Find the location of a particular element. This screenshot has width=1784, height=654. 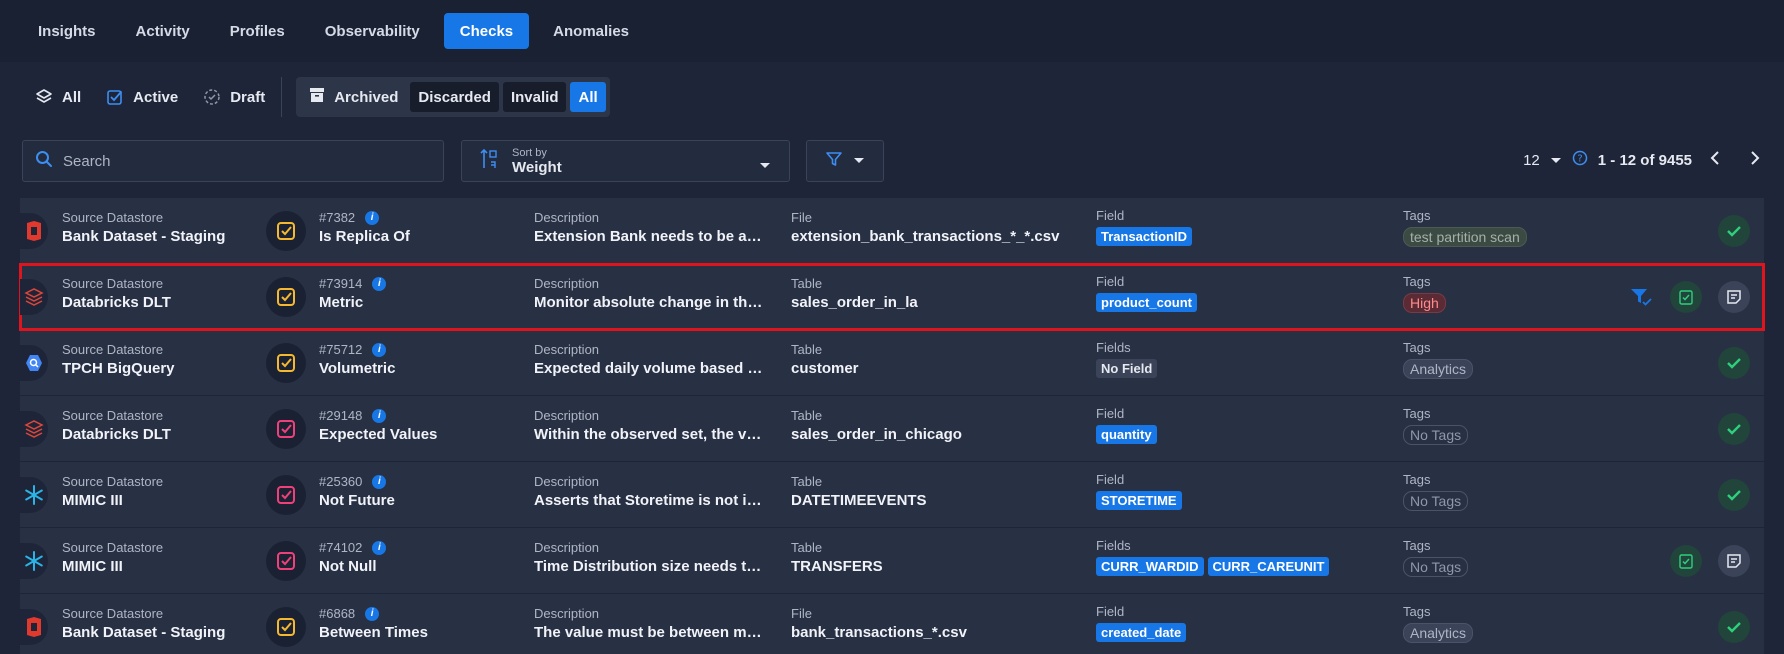

filter-icon is located at coordinates (834, 161).